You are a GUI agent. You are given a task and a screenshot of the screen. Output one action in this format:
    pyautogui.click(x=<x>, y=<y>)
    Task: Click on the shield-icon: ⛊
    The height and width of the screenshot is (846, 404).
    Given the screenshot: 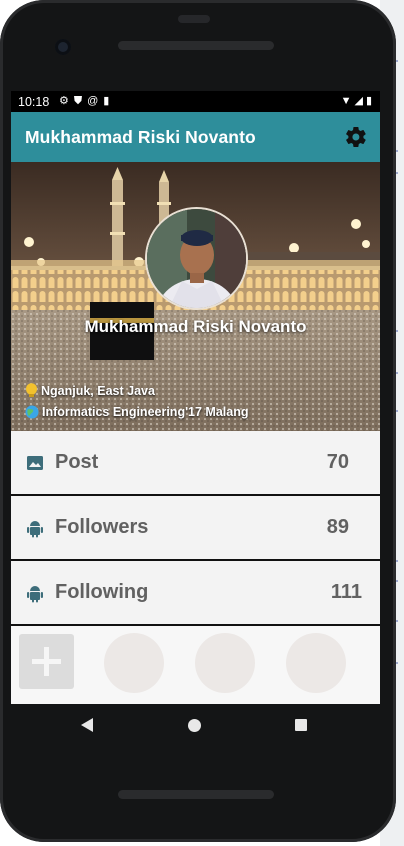 What is the action you would take?
    pyautogui.click(x=78, y=101)
    